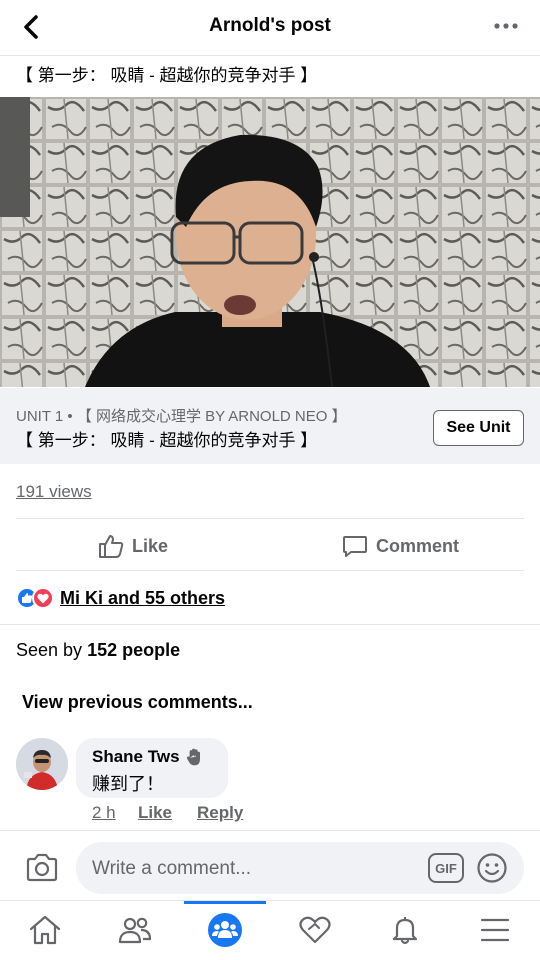 The image size is (540, 960). I want to click on top-bar: Arnold's post, so click(270, 28).